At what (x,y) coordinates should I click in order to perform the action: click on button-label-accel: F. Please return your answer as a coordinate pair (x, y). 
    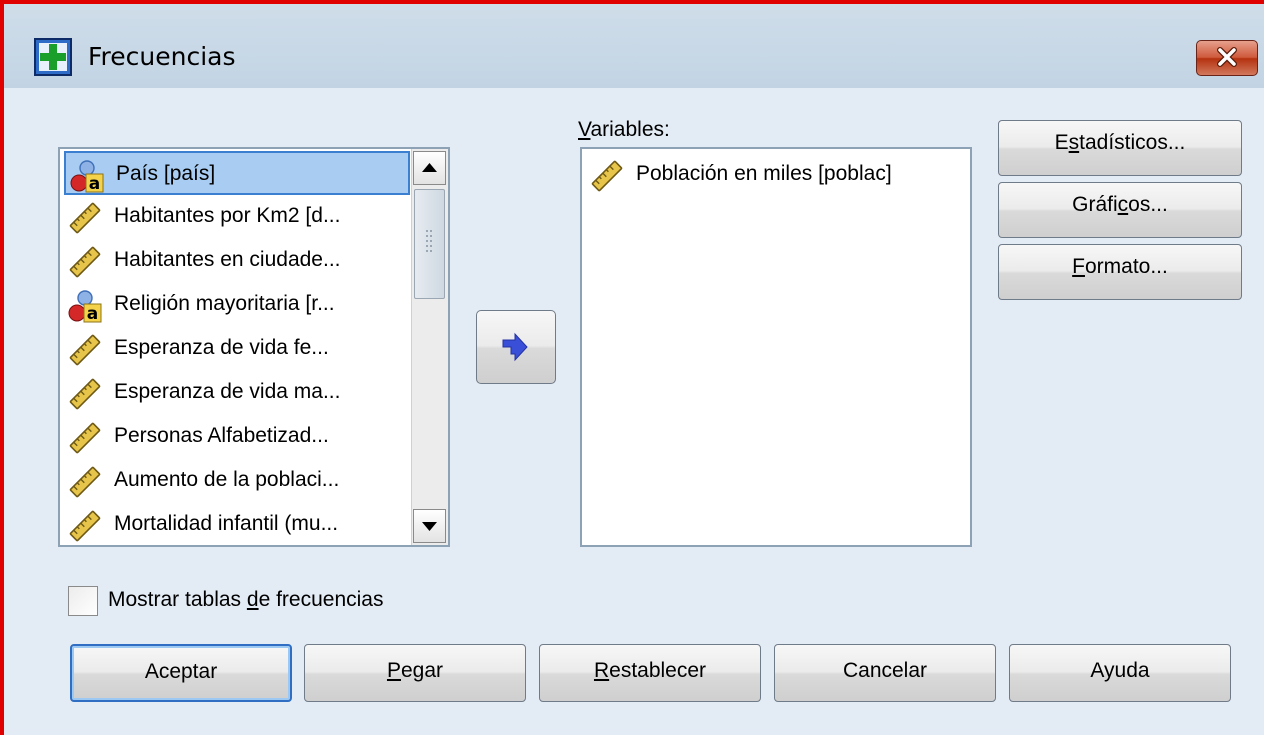
    Looking at the image, I should click on (1078, 266).